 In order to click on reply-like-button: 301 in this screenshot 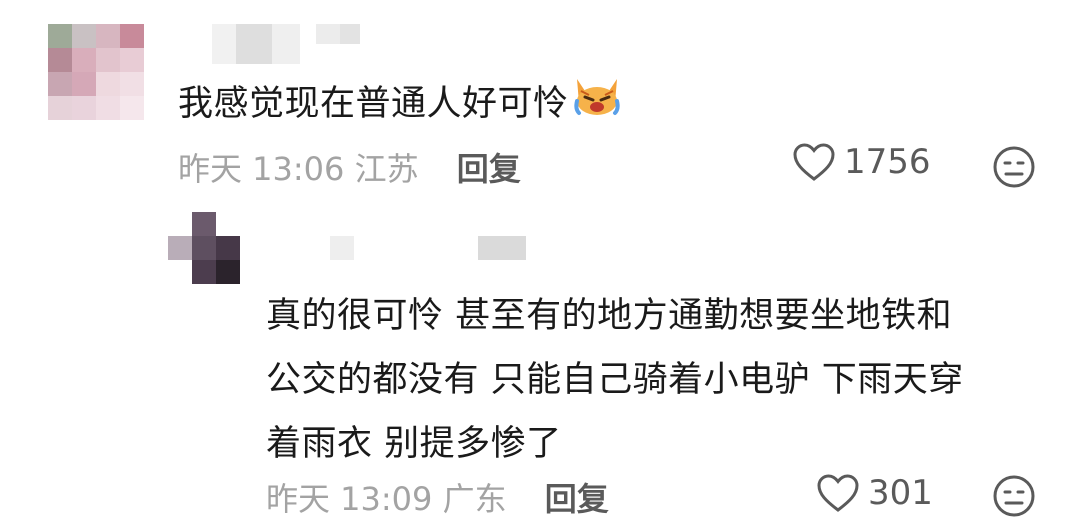, I will do `click(874, 493)`.